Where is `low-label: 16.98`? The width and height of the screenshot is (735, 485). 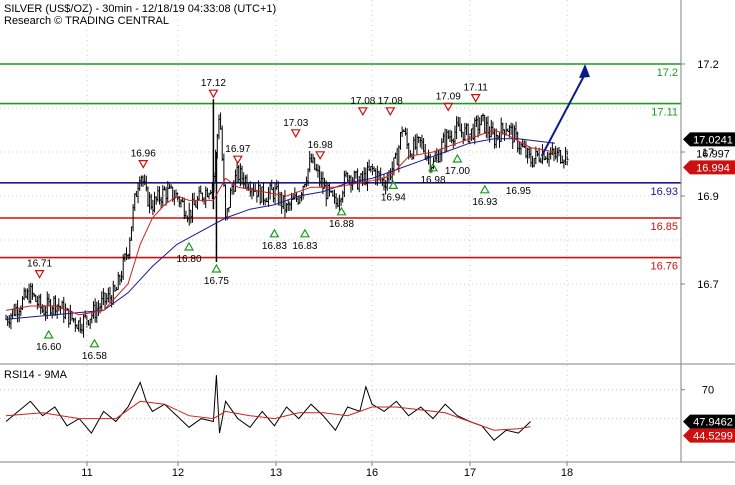
low-label: 16.98 is located at coordinates (432, 180).